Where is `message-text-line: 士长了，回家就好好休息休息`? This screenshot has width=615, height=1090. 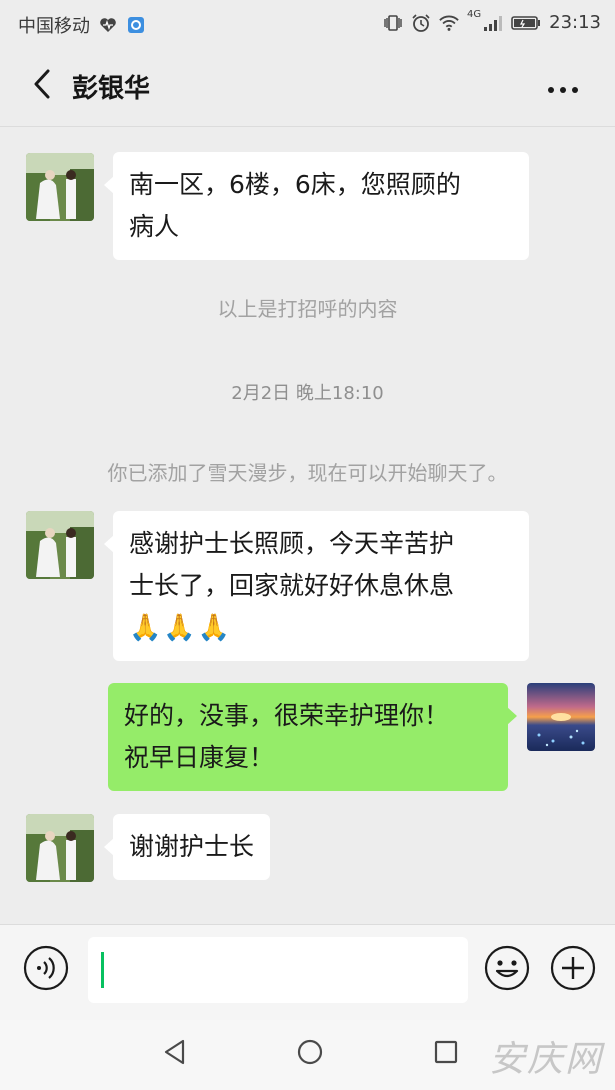
message-text-line: 士长了，回家就好好休息休息 is located at coordinates (292, 585).